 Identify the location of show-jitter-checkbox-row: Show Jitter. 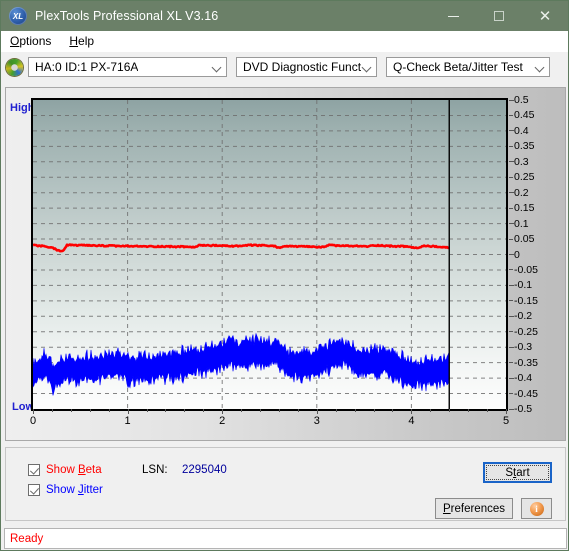
(65, 490).